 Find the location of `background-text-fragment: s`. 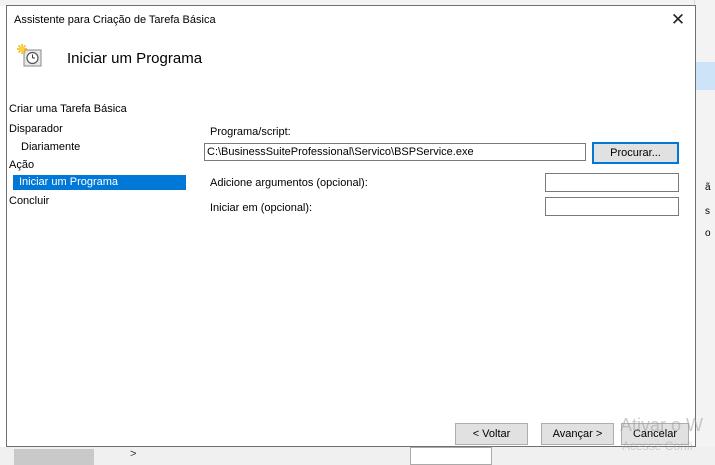

background-text-fragment: s is located at coordinates (707, 211).